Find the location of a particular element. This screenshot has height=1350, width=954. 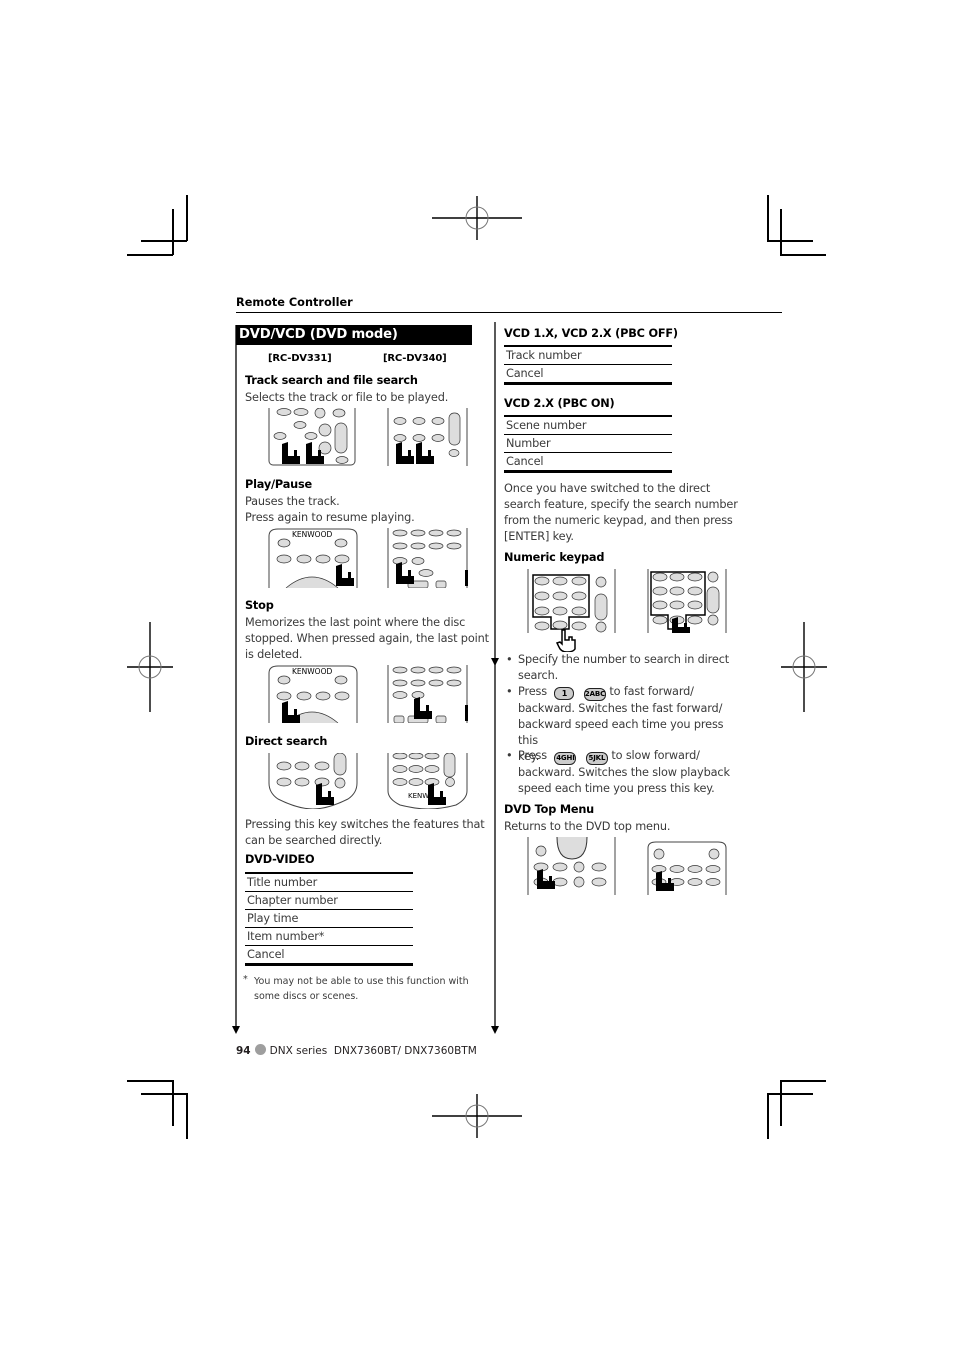

direct-paragraph-line-3: from the numeric keypad, and then press is located at coordinates (618, 520).